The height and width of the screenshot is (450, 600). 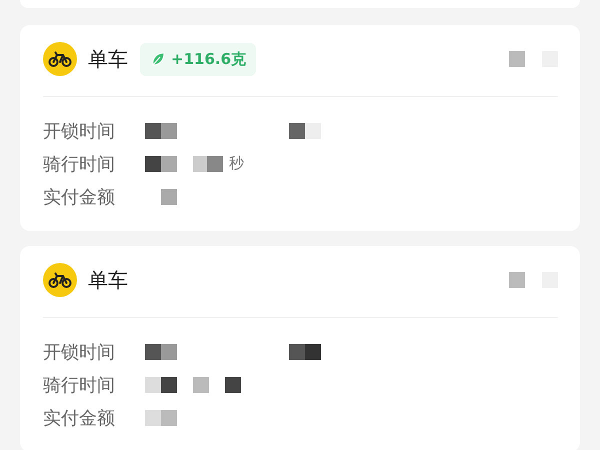 What do you see at coordinates (208, 59) in the screenshot?
I see `carbon-amount: +116.6克` at bounding box center [208, 59].